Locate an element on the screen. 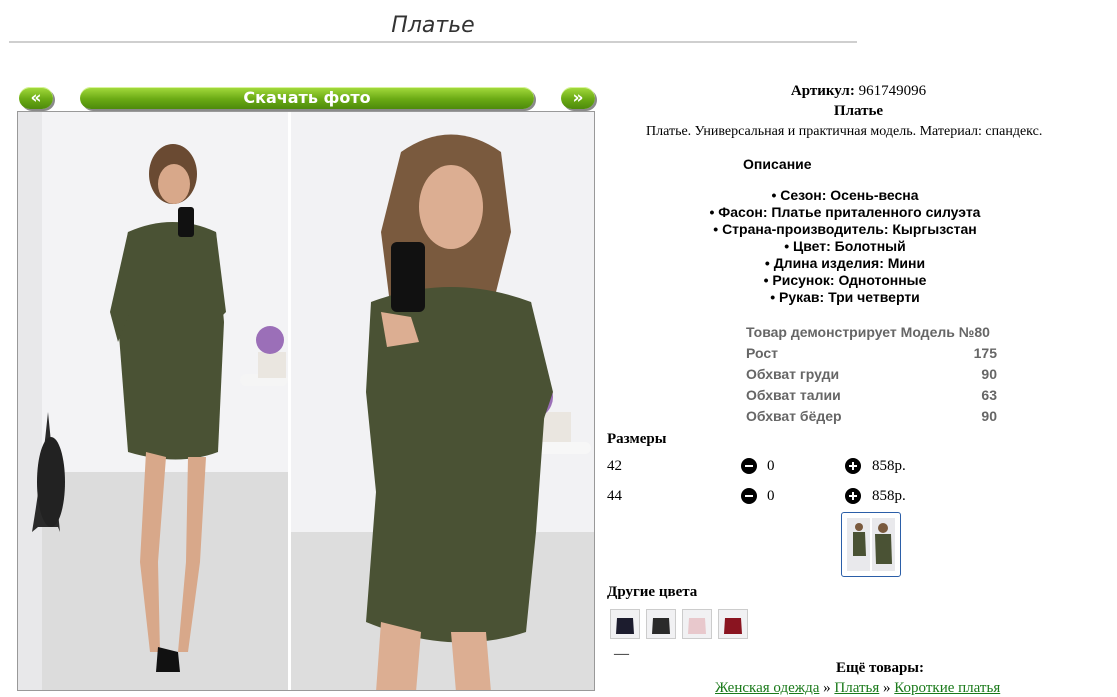  other-colors-title: Другие цвета is located at coordinates (652, 592).